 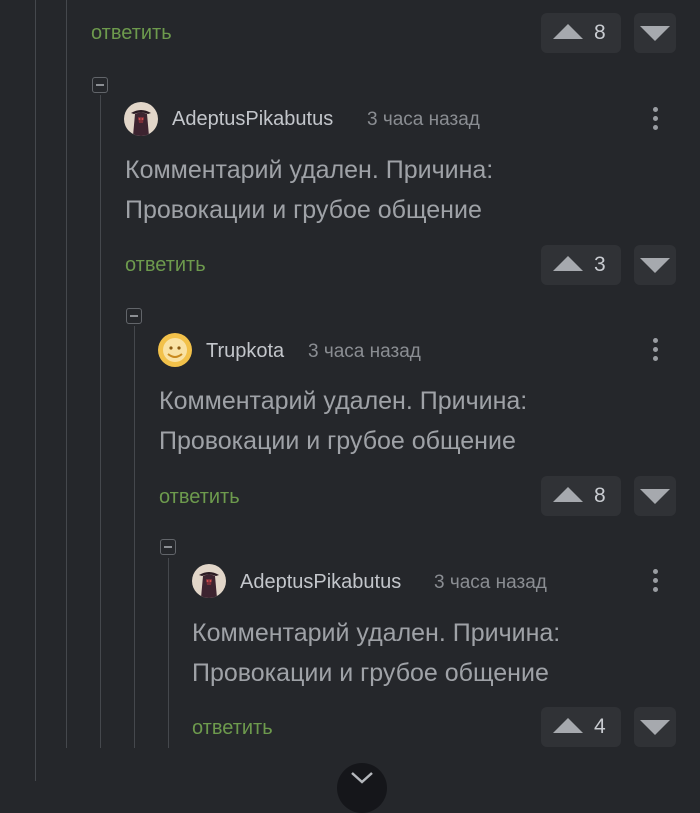 I want to click on rating-count: 3, so click(x=600, y=264).